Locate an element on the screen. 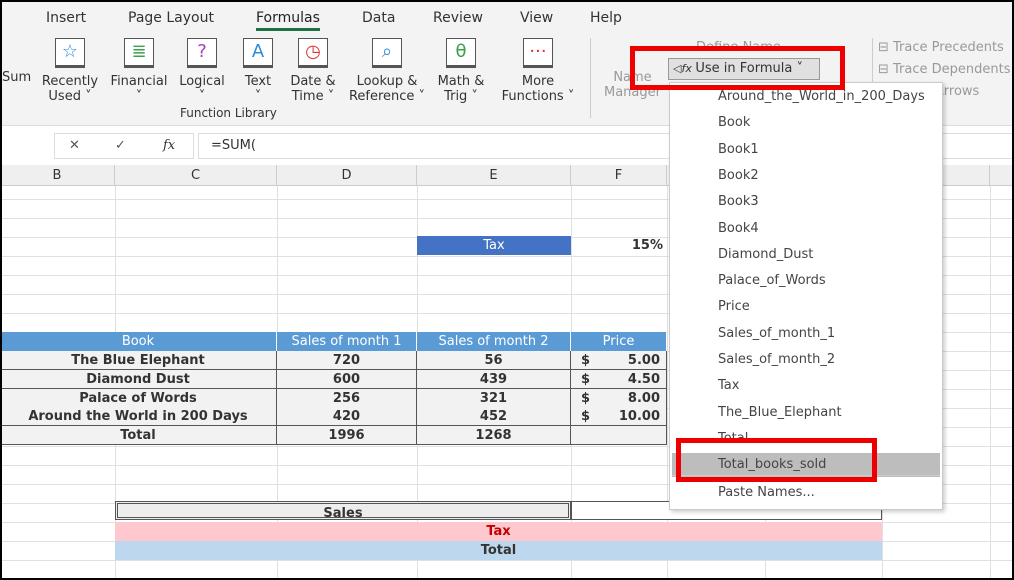  menu-item: Price is located at coordinates (734, 307).